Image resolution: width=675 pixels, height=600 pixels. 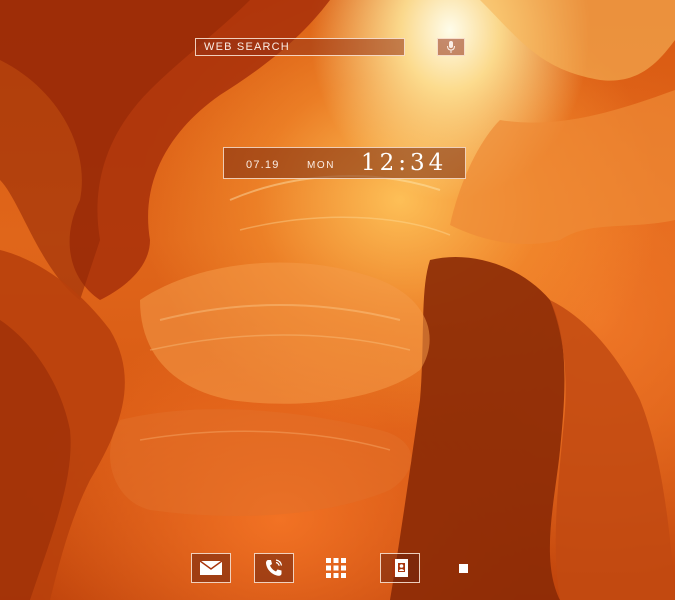 What do you see at coordinates (247, 47) in the screenshot?
I see `search-label: WEB SEARCH` at bounding box center [247, 47].